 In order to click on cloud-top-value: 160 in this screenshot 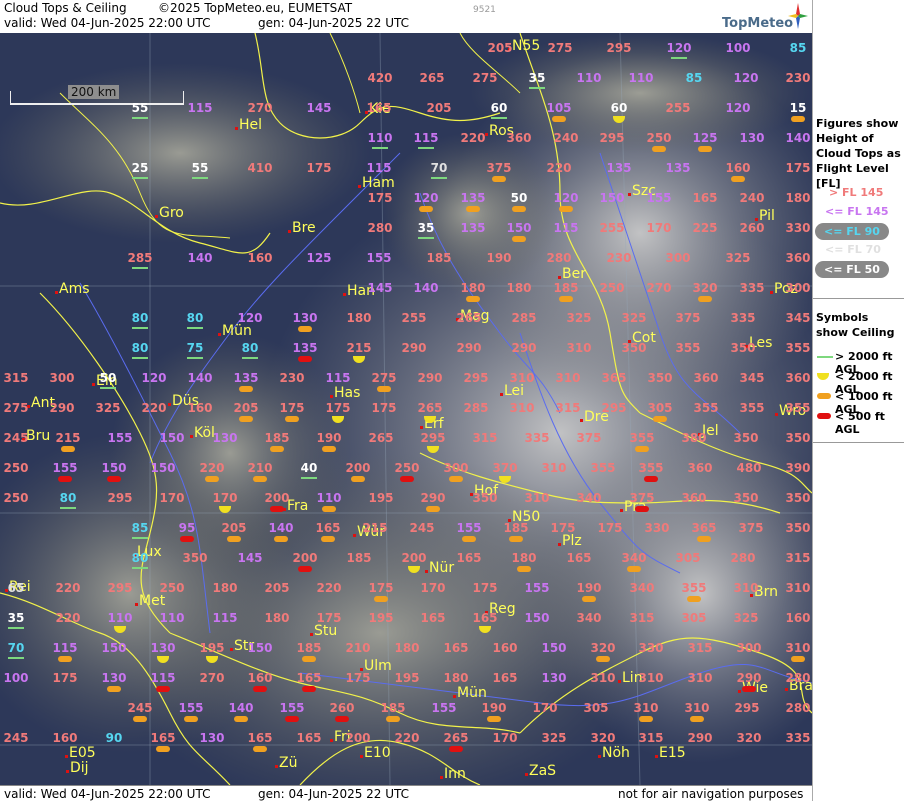, I will do `click(260, 678)`.